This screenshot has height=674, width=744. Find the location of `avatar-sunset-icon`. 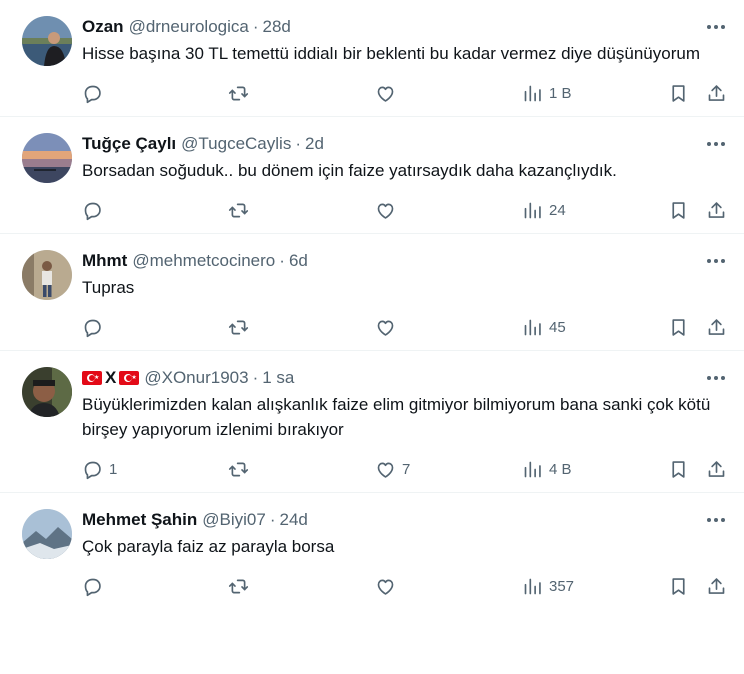

avatar-sunset-icon is located at coordinates (47, 158).